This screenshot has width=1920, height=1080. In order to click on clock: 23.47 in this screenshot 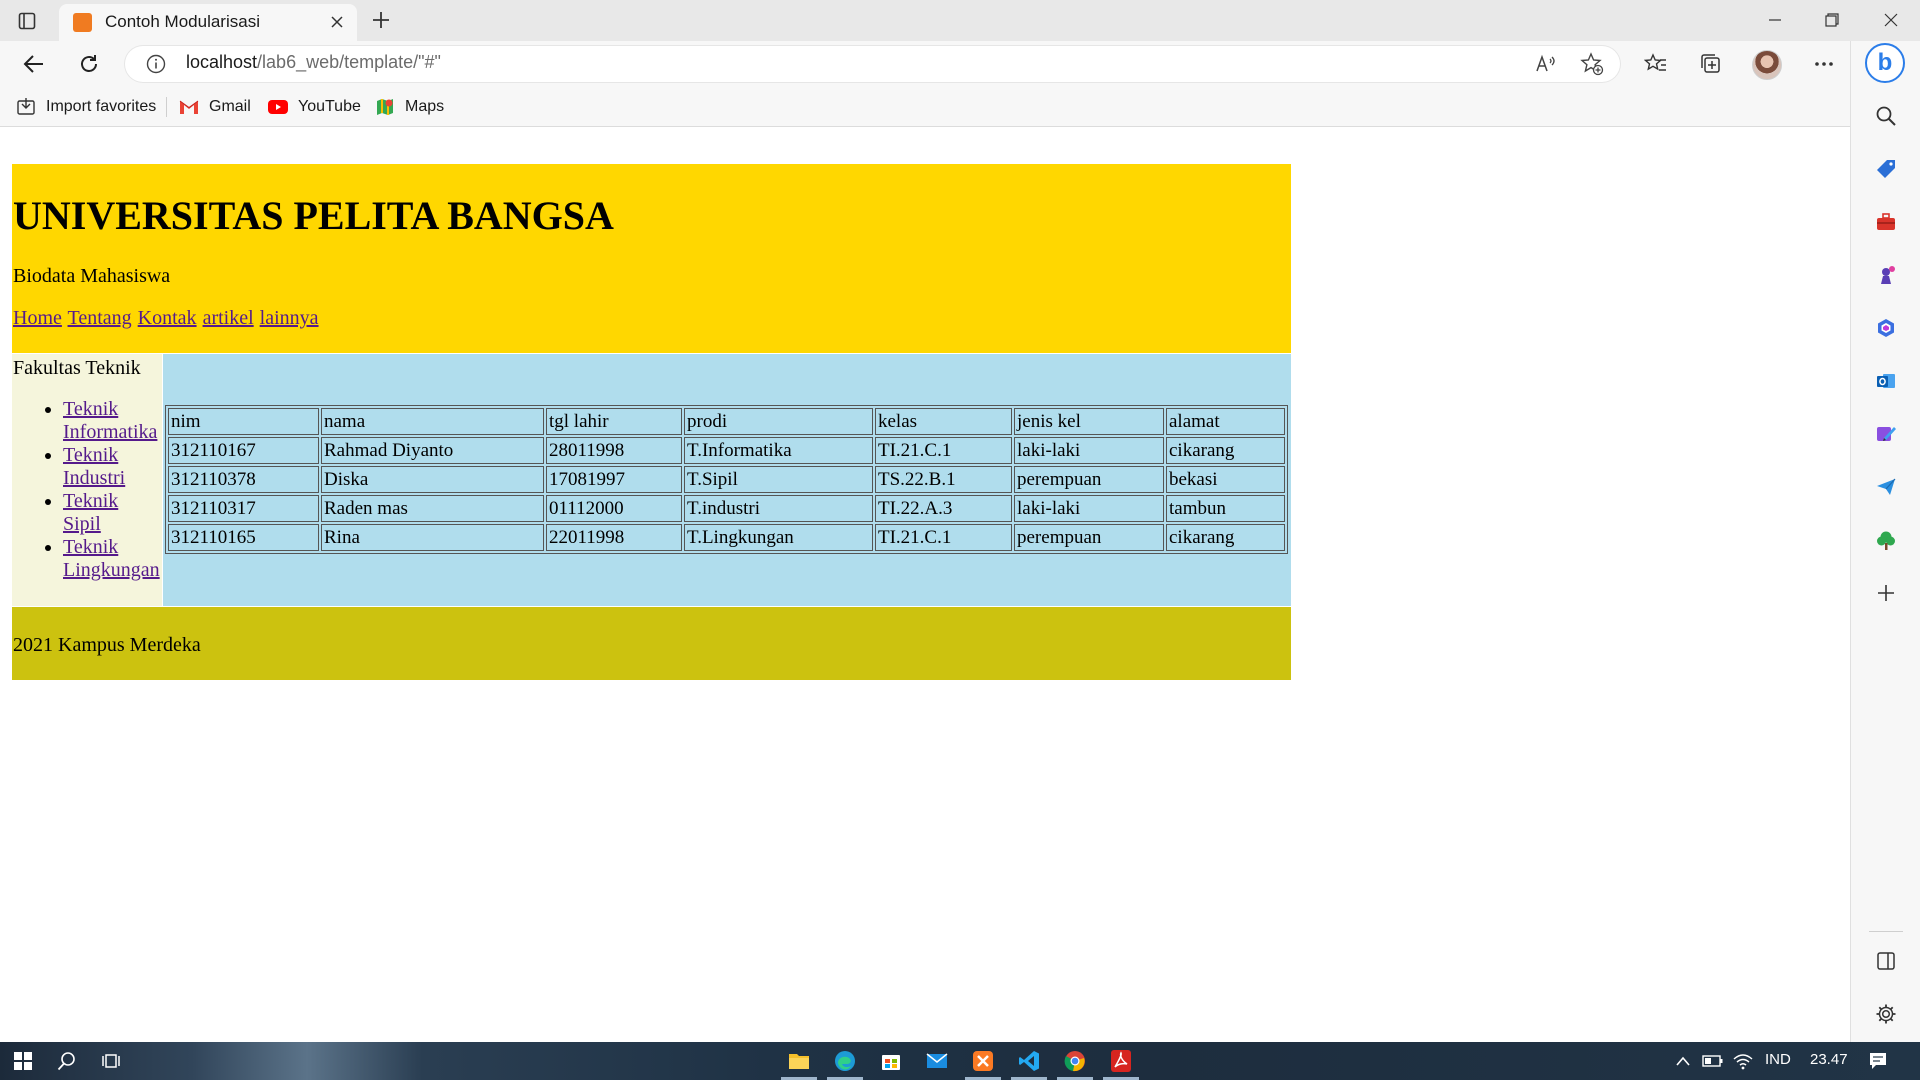, I will do `click(1829, 1059)`.